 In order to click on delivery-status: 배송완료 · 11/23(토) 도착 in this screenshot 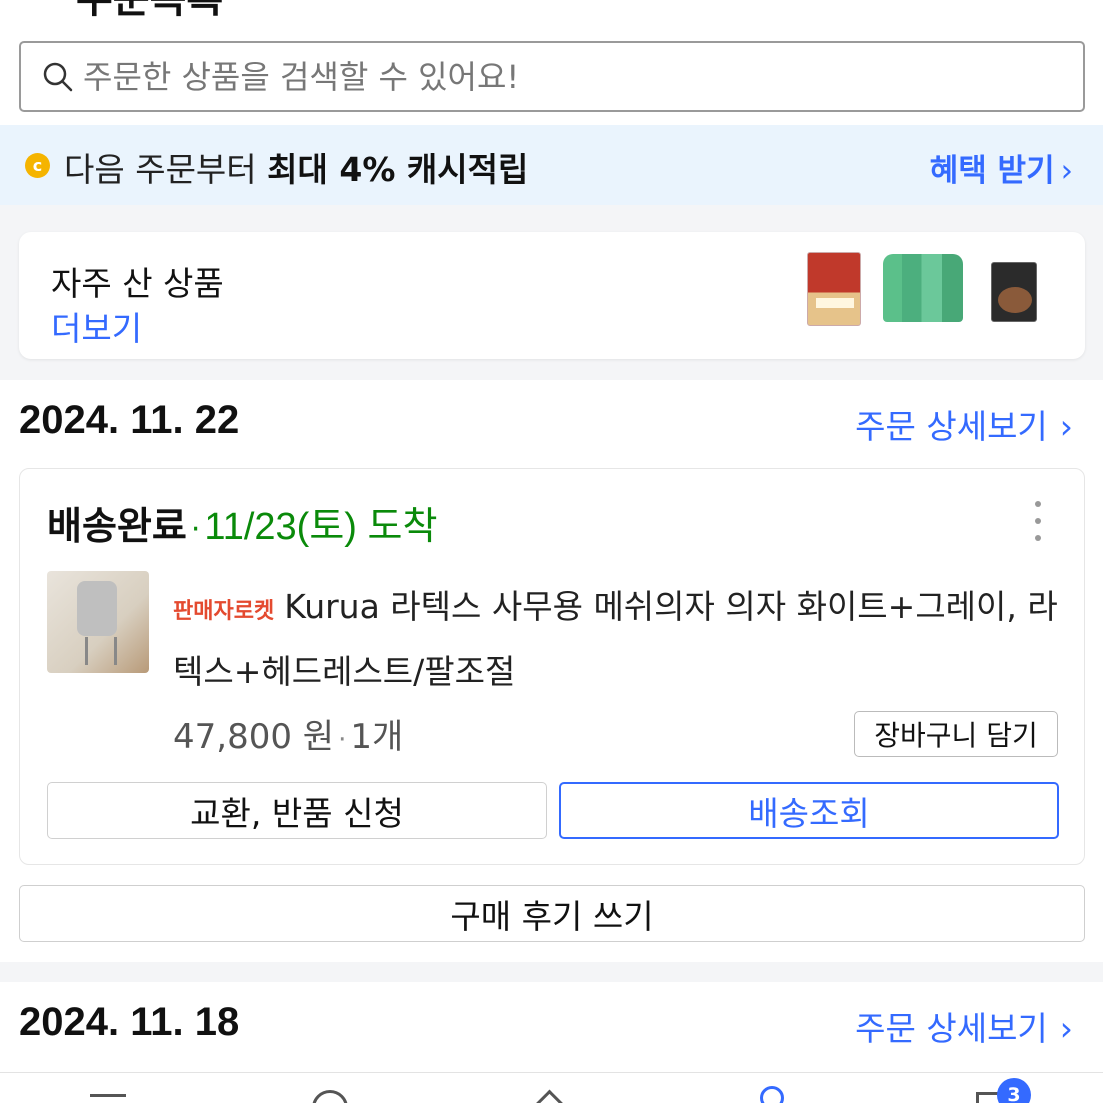, I will do `click(242, 522)`.